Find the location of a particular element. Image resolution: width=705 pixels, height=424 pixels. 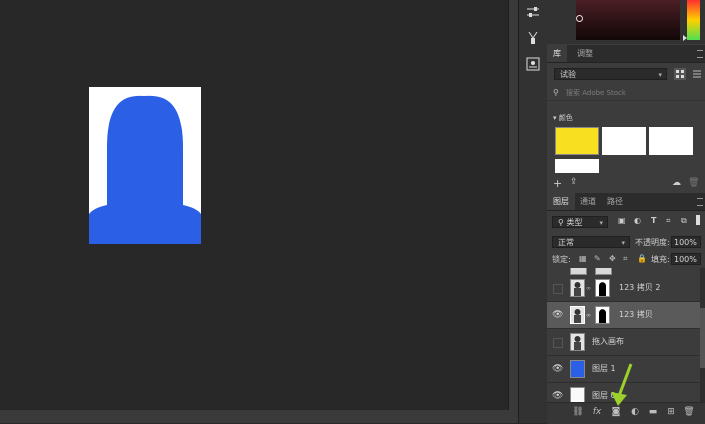

lock-label: 锁定: is located at coordinates (561, 259).